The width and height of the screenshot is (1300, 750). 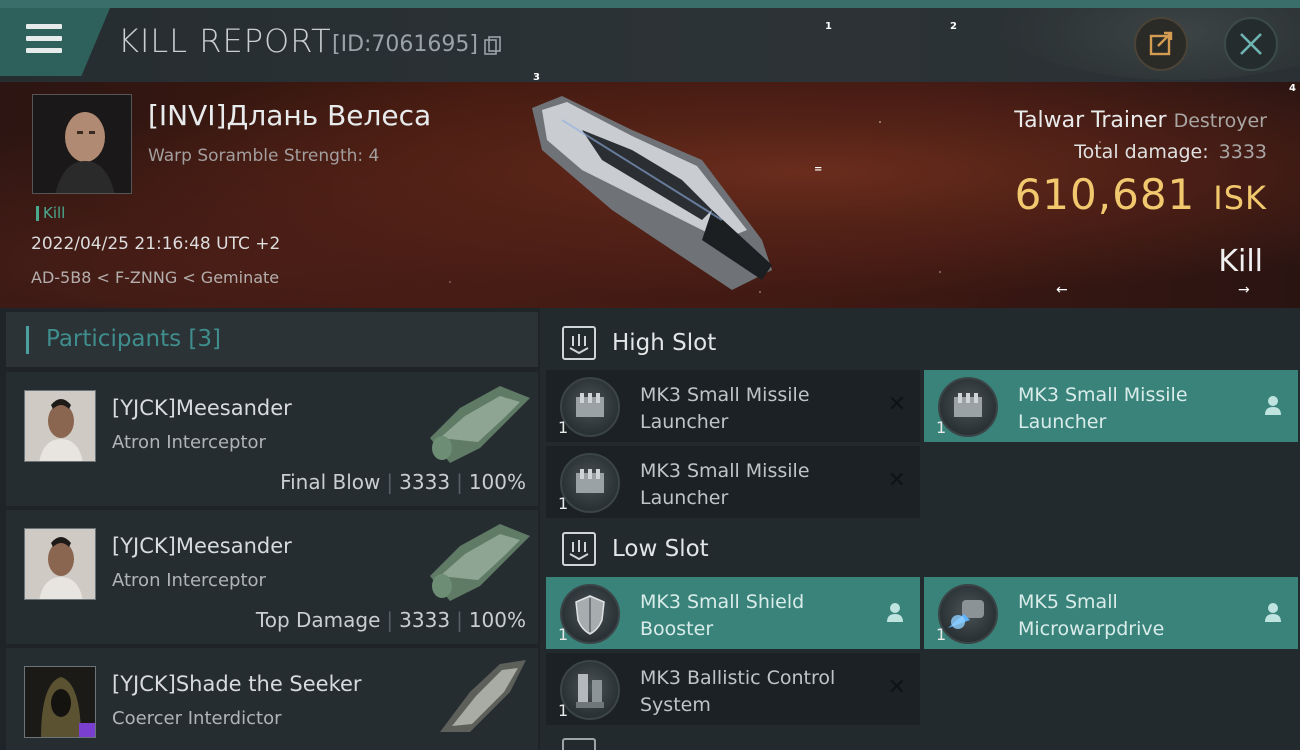 I want to click on module-name: MK3 Small Shield Booster, so click(x=722, y=615).